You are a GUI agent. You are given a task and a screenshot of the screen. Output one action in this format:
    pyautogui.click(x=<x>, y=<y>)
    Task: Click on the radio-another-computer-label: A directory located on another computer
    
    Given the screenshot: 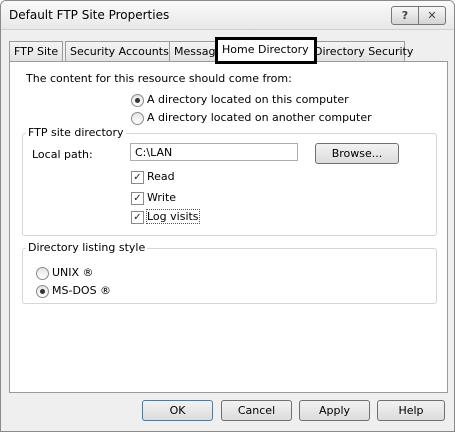 What is the action you would take?
    pyautogui.click(x=259, y=117)
    